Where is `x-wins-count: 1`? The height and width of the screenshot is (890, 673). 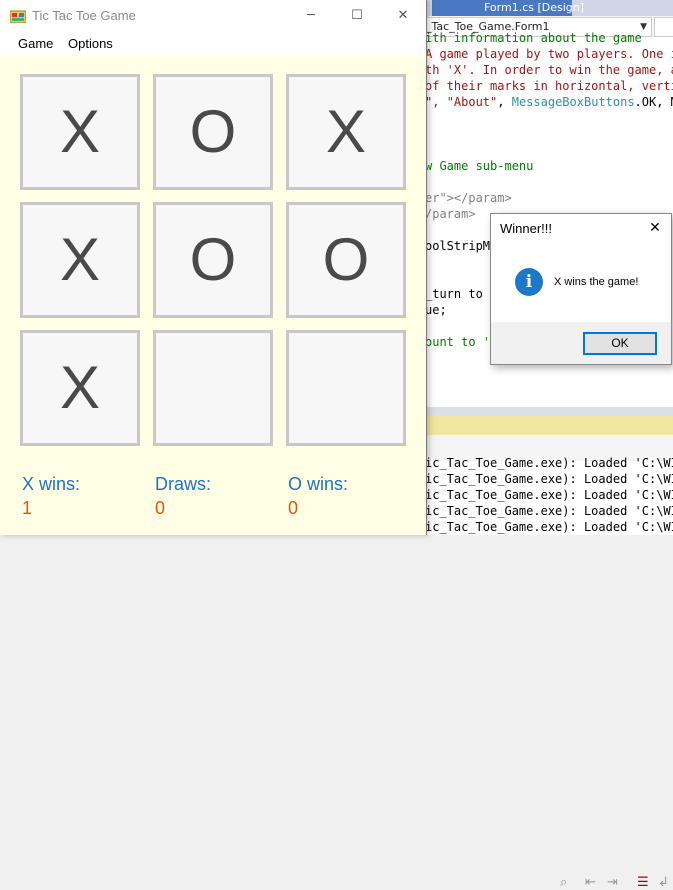 x-wins-count: 1 is located at coordinates (27, 508).